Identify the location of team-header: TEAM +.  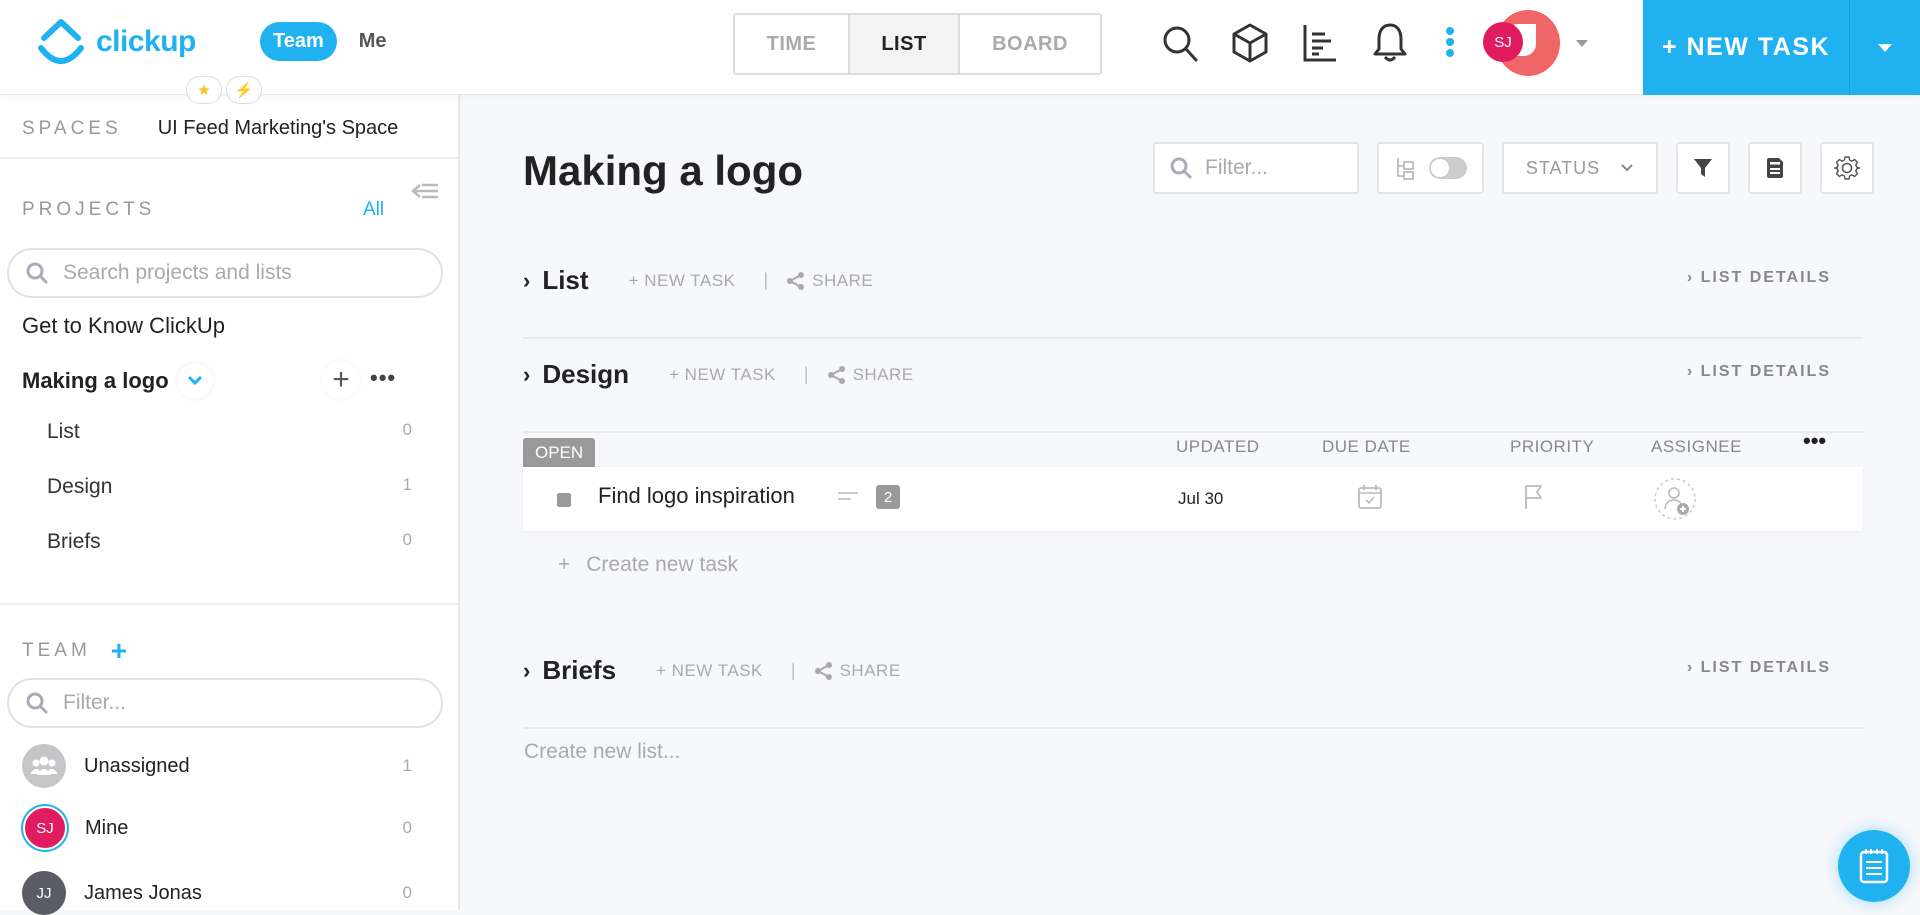
(74, 651).